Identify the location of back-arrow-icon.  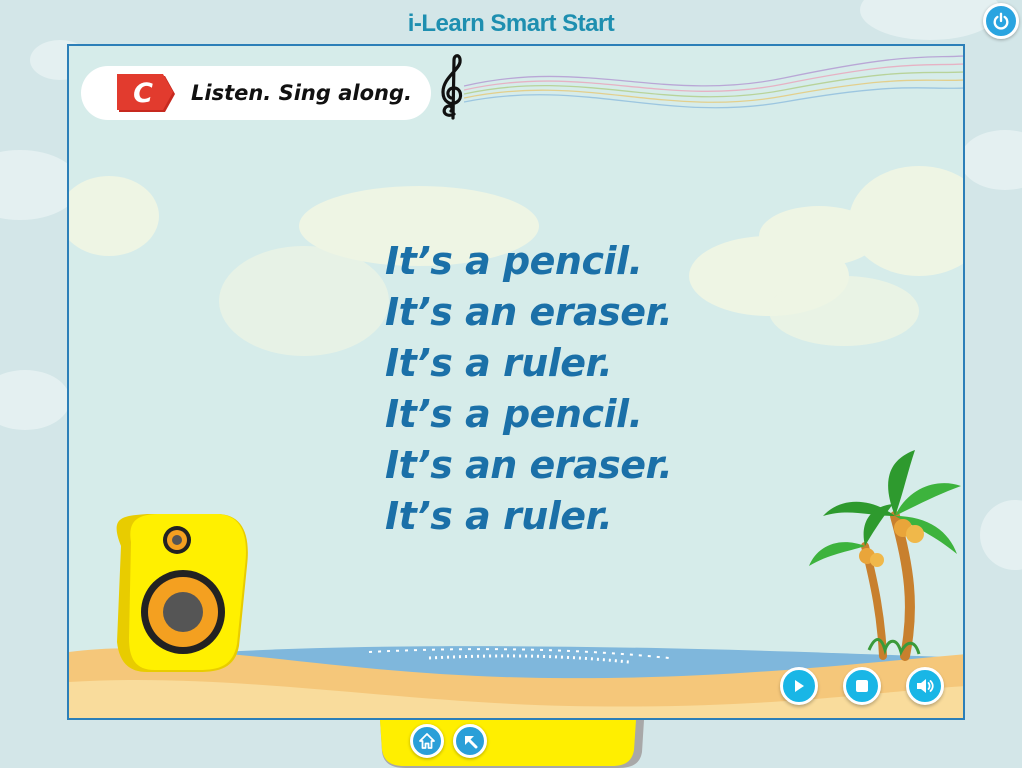
(471, 742).